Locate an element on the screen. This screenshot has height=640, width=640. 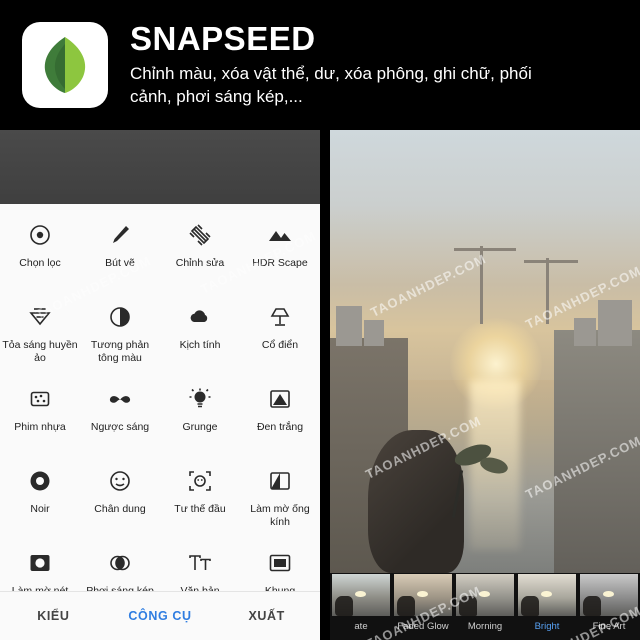
filter-thumbnail: Morning is located at coordinates (485, 606).